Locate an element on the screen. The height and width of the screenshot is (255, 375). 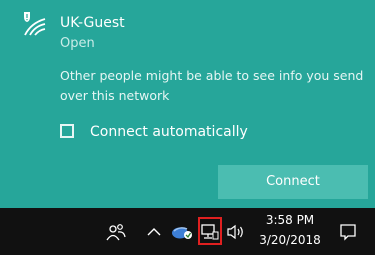
defender-tray-button is located at coordinates (182, 231).